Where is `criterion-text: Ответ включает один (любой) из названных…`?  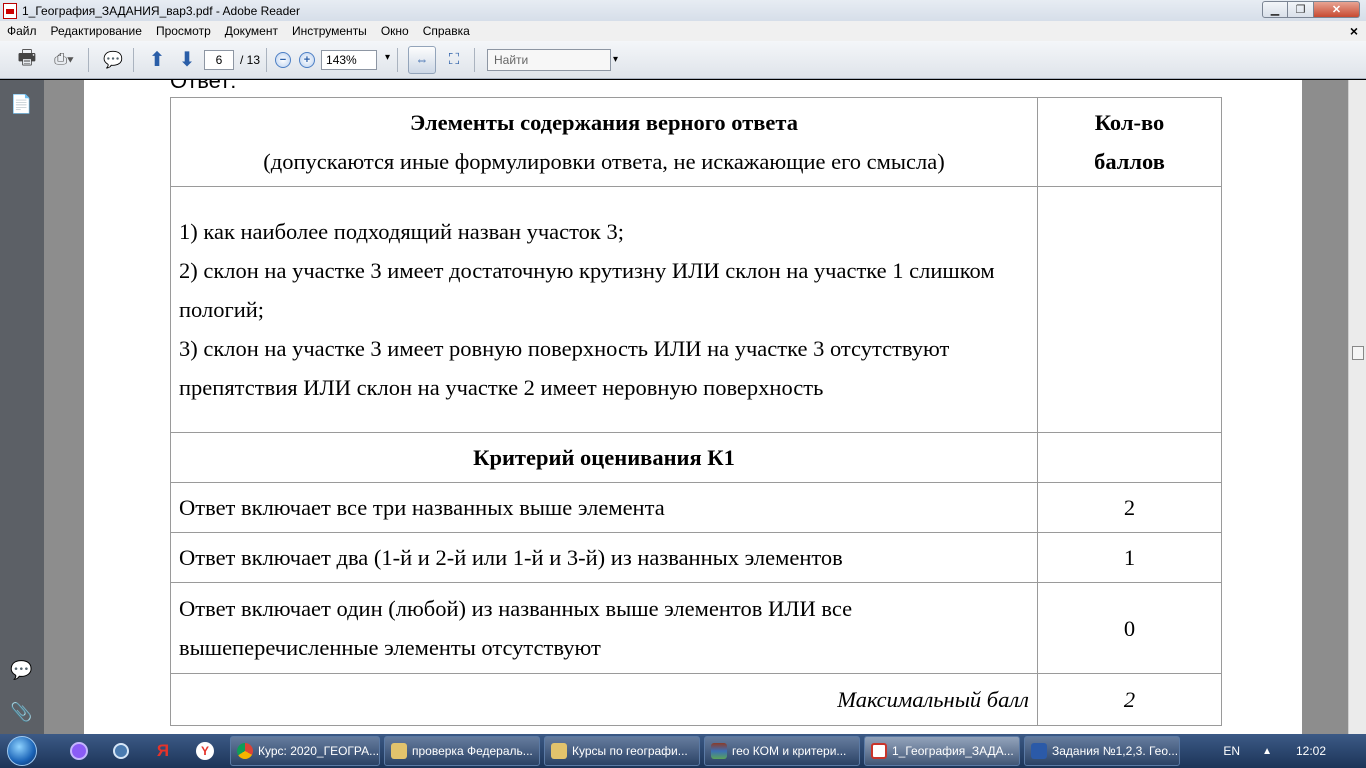 criterion-text: Ответ включает один (любой) из названных… is located at coordinates (604, 628).